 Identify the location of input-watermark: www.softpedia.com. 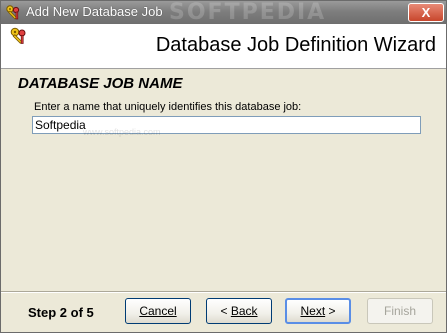
(122, 132).